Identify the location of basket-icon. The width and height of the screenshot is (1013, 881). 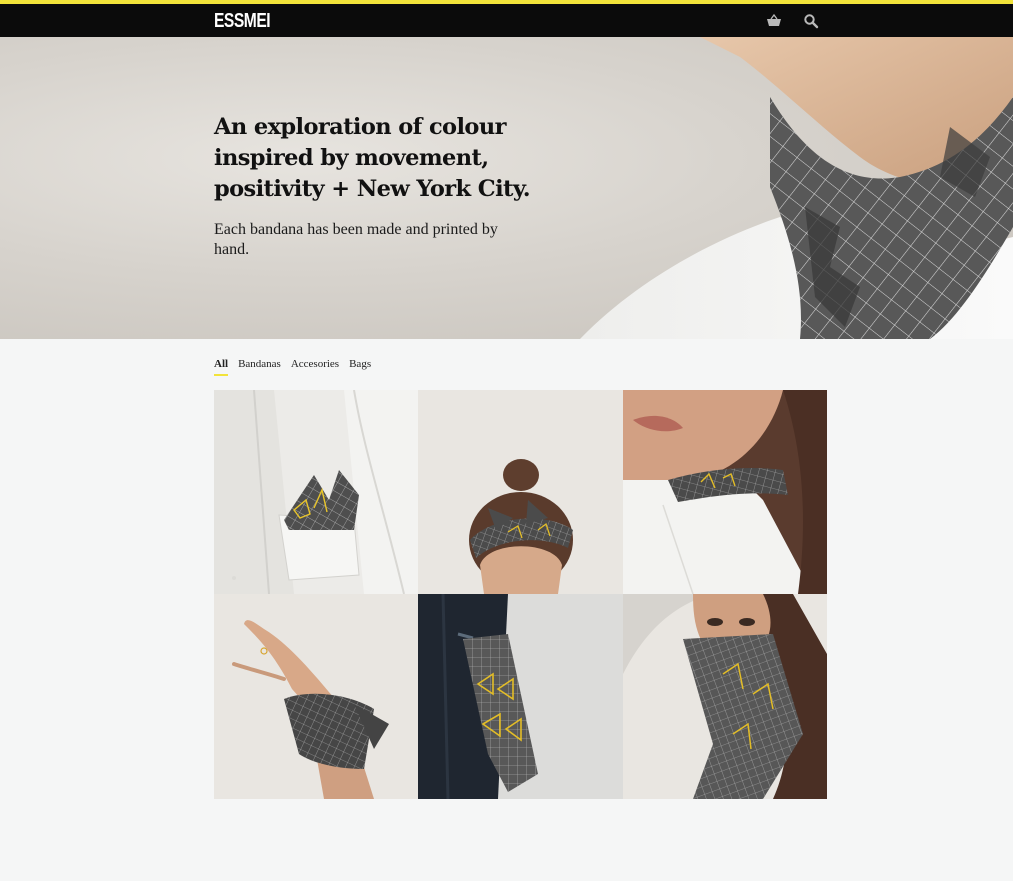
(774, 21).